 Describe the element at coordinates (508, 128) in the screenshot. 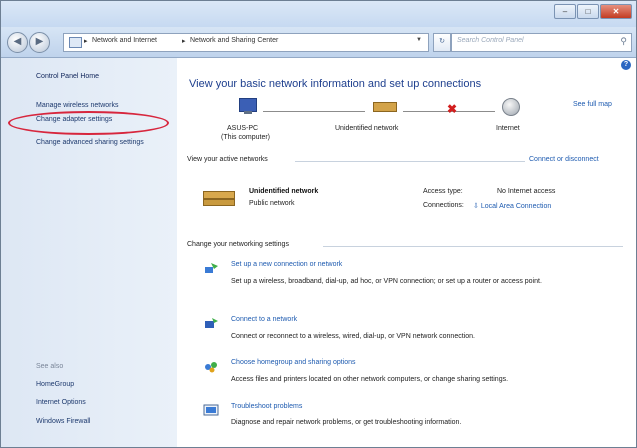

I see `internet-label: Internet` at that location.